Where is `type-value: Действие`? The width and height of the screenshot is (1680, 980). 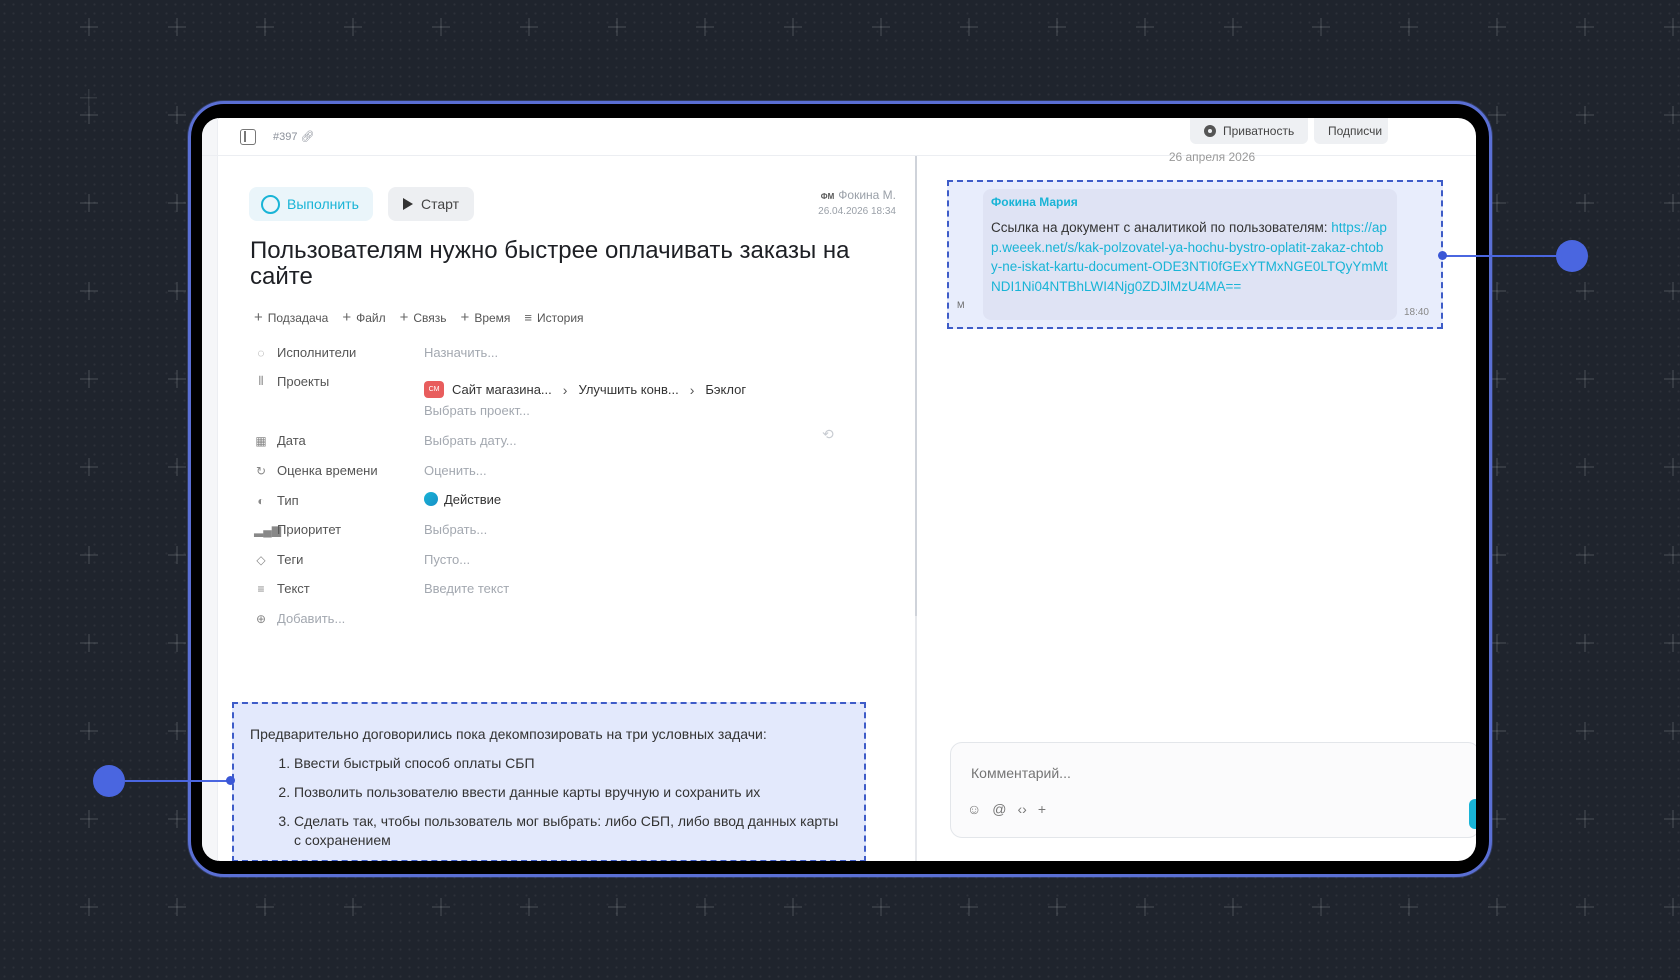 type-value: Действие is located at coordinates (462, 499).